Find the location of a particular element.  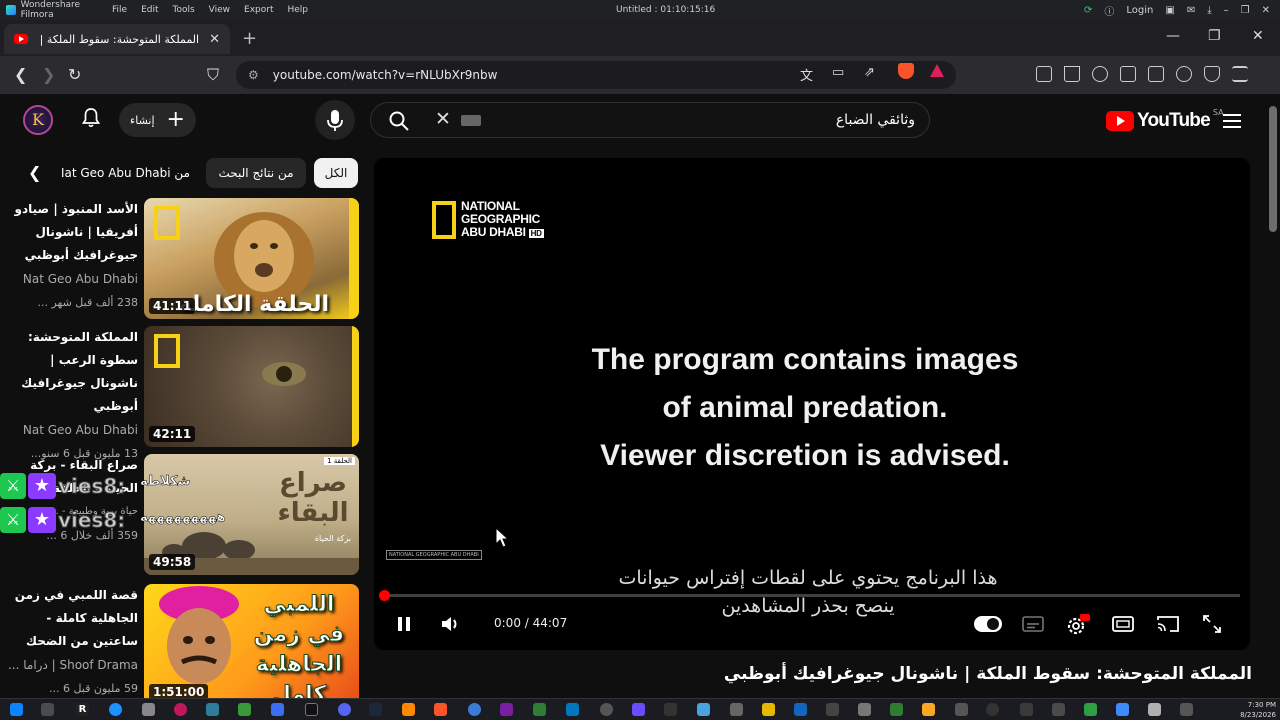

sidebar-icon is located at coordinates (1128, 74).